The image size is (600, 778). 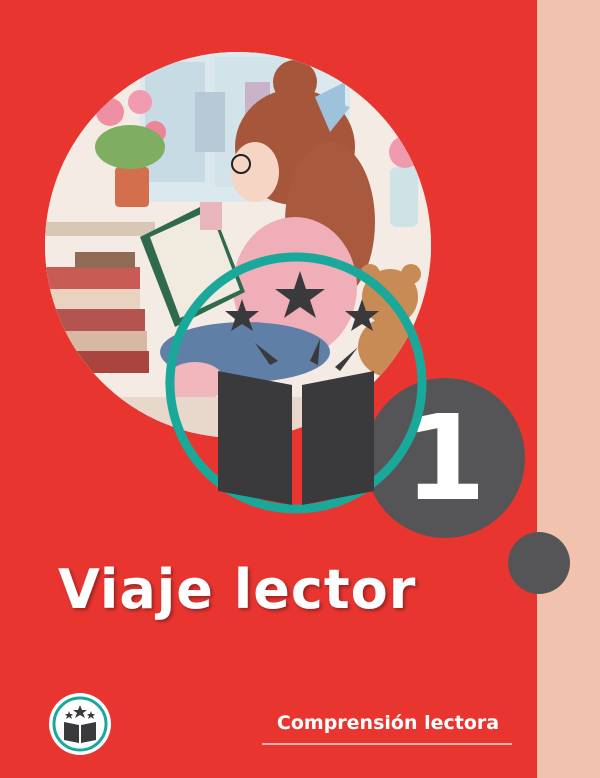 I want to click on open-book-stars-icon, so click(x=296, y=383).